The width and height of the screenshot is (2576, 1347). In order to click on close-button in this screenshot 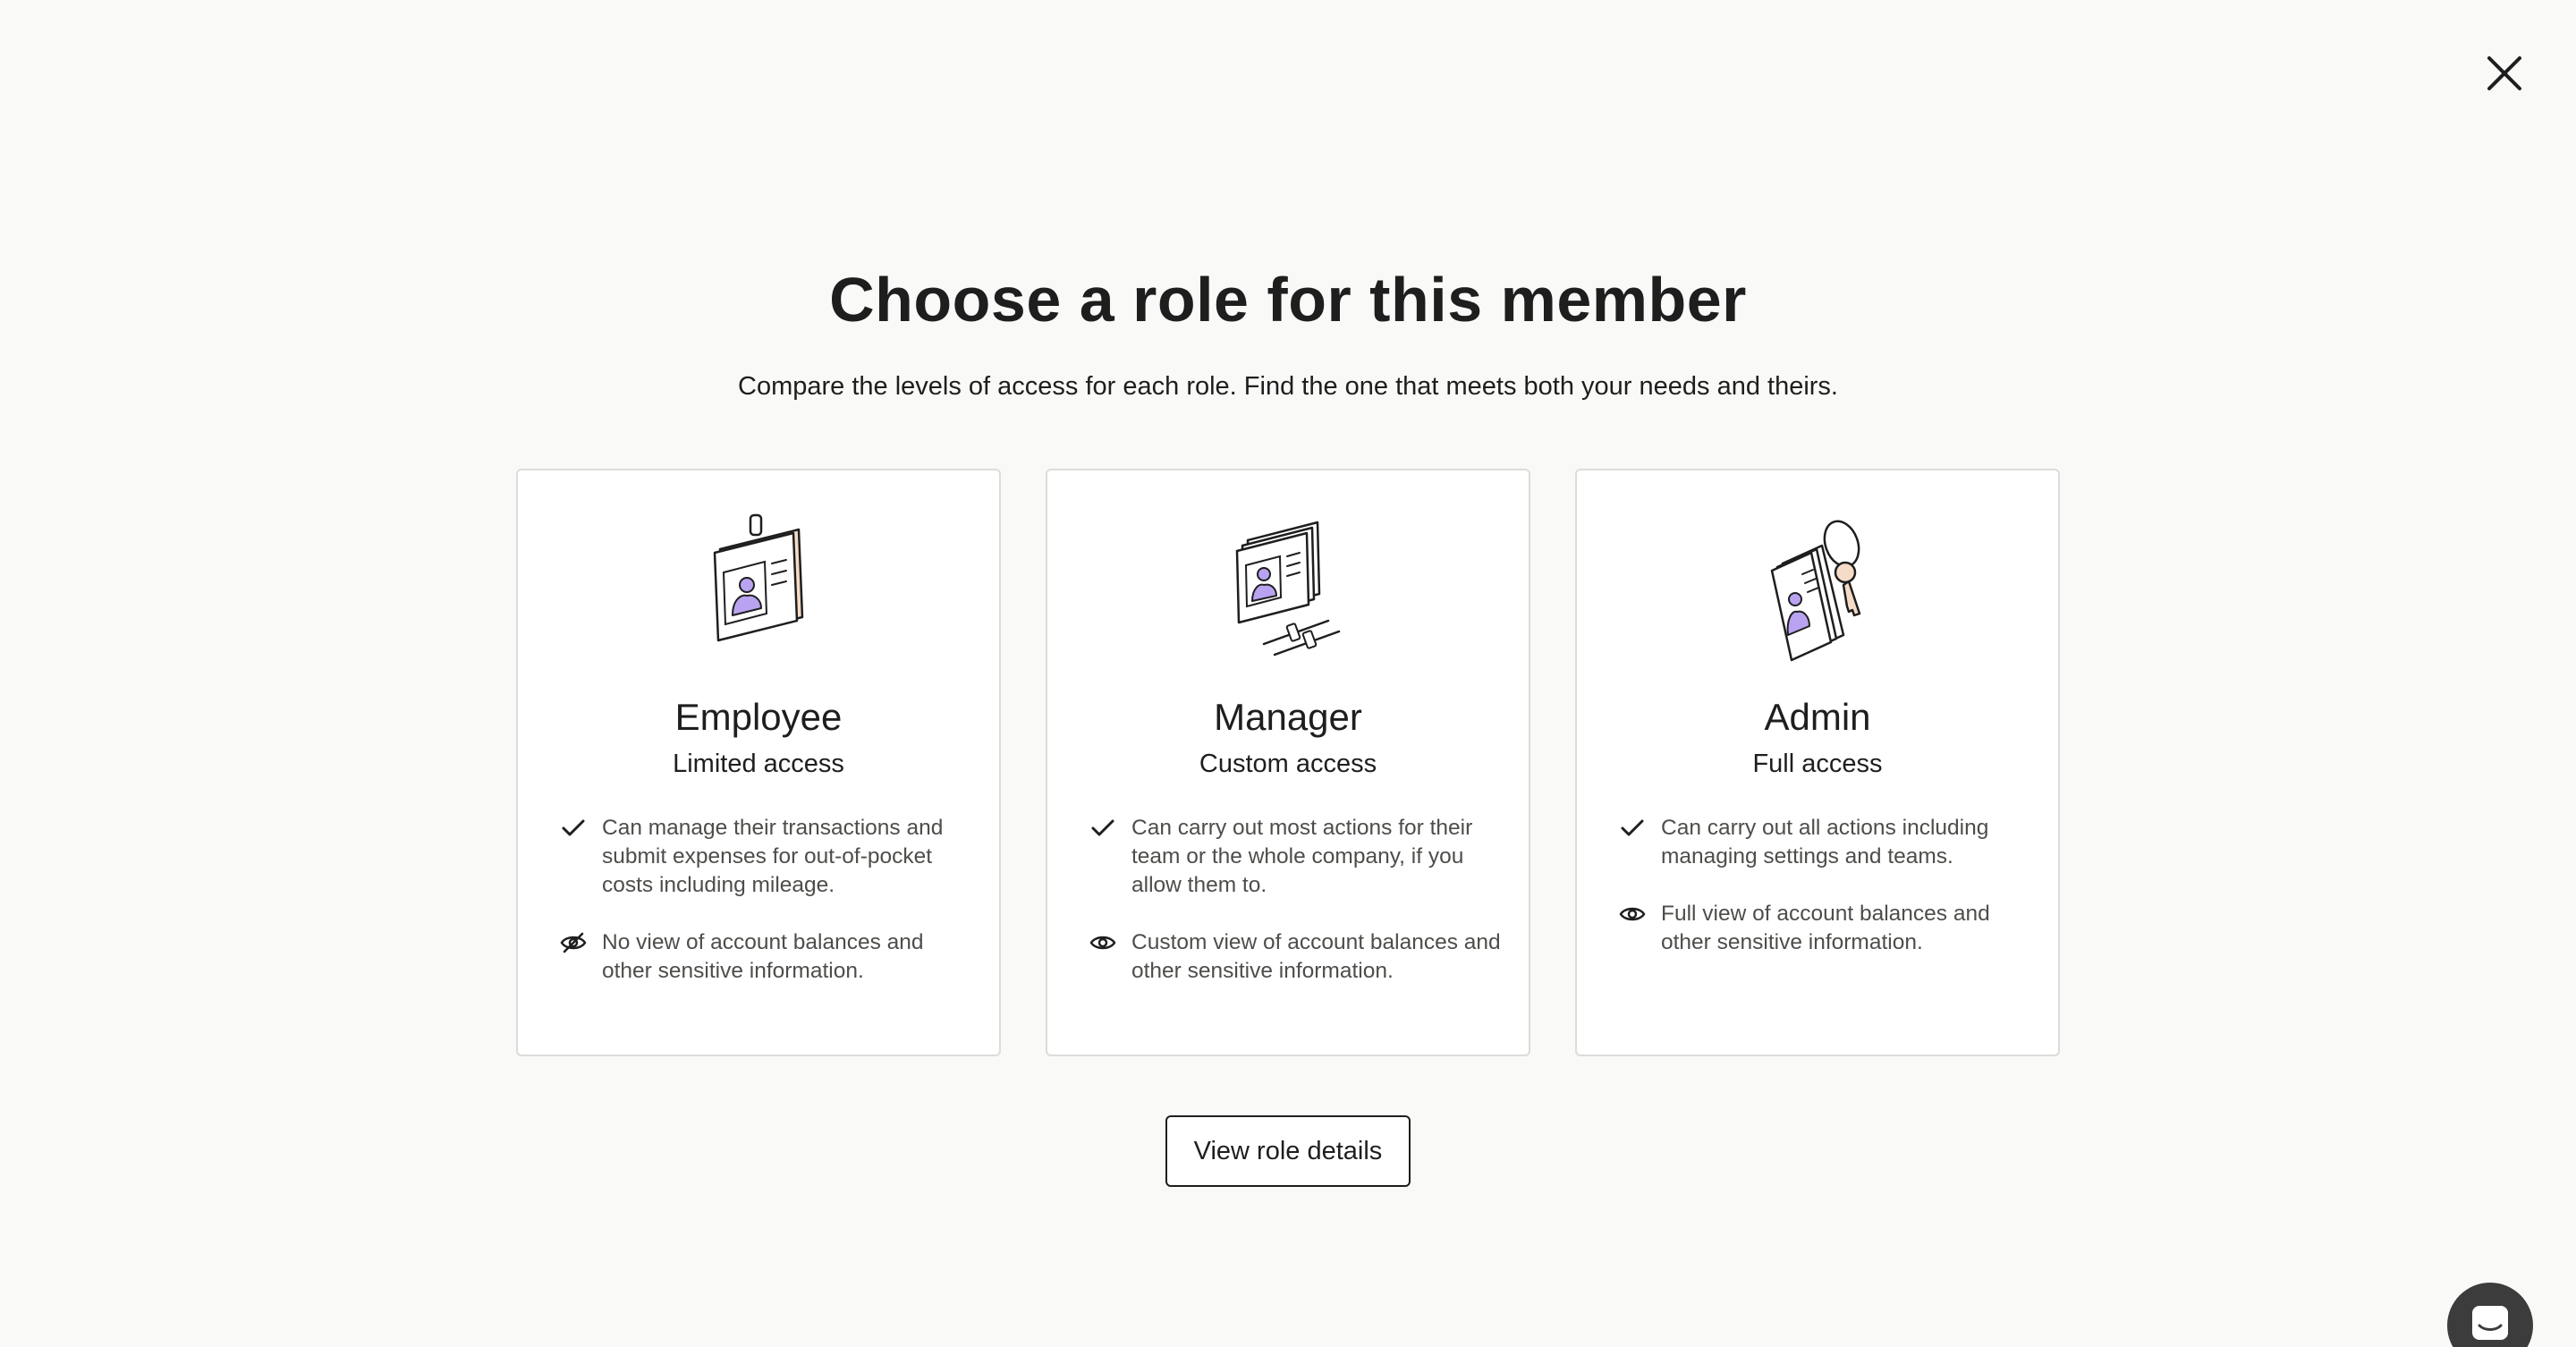, I will do `click(2504, 73)`.